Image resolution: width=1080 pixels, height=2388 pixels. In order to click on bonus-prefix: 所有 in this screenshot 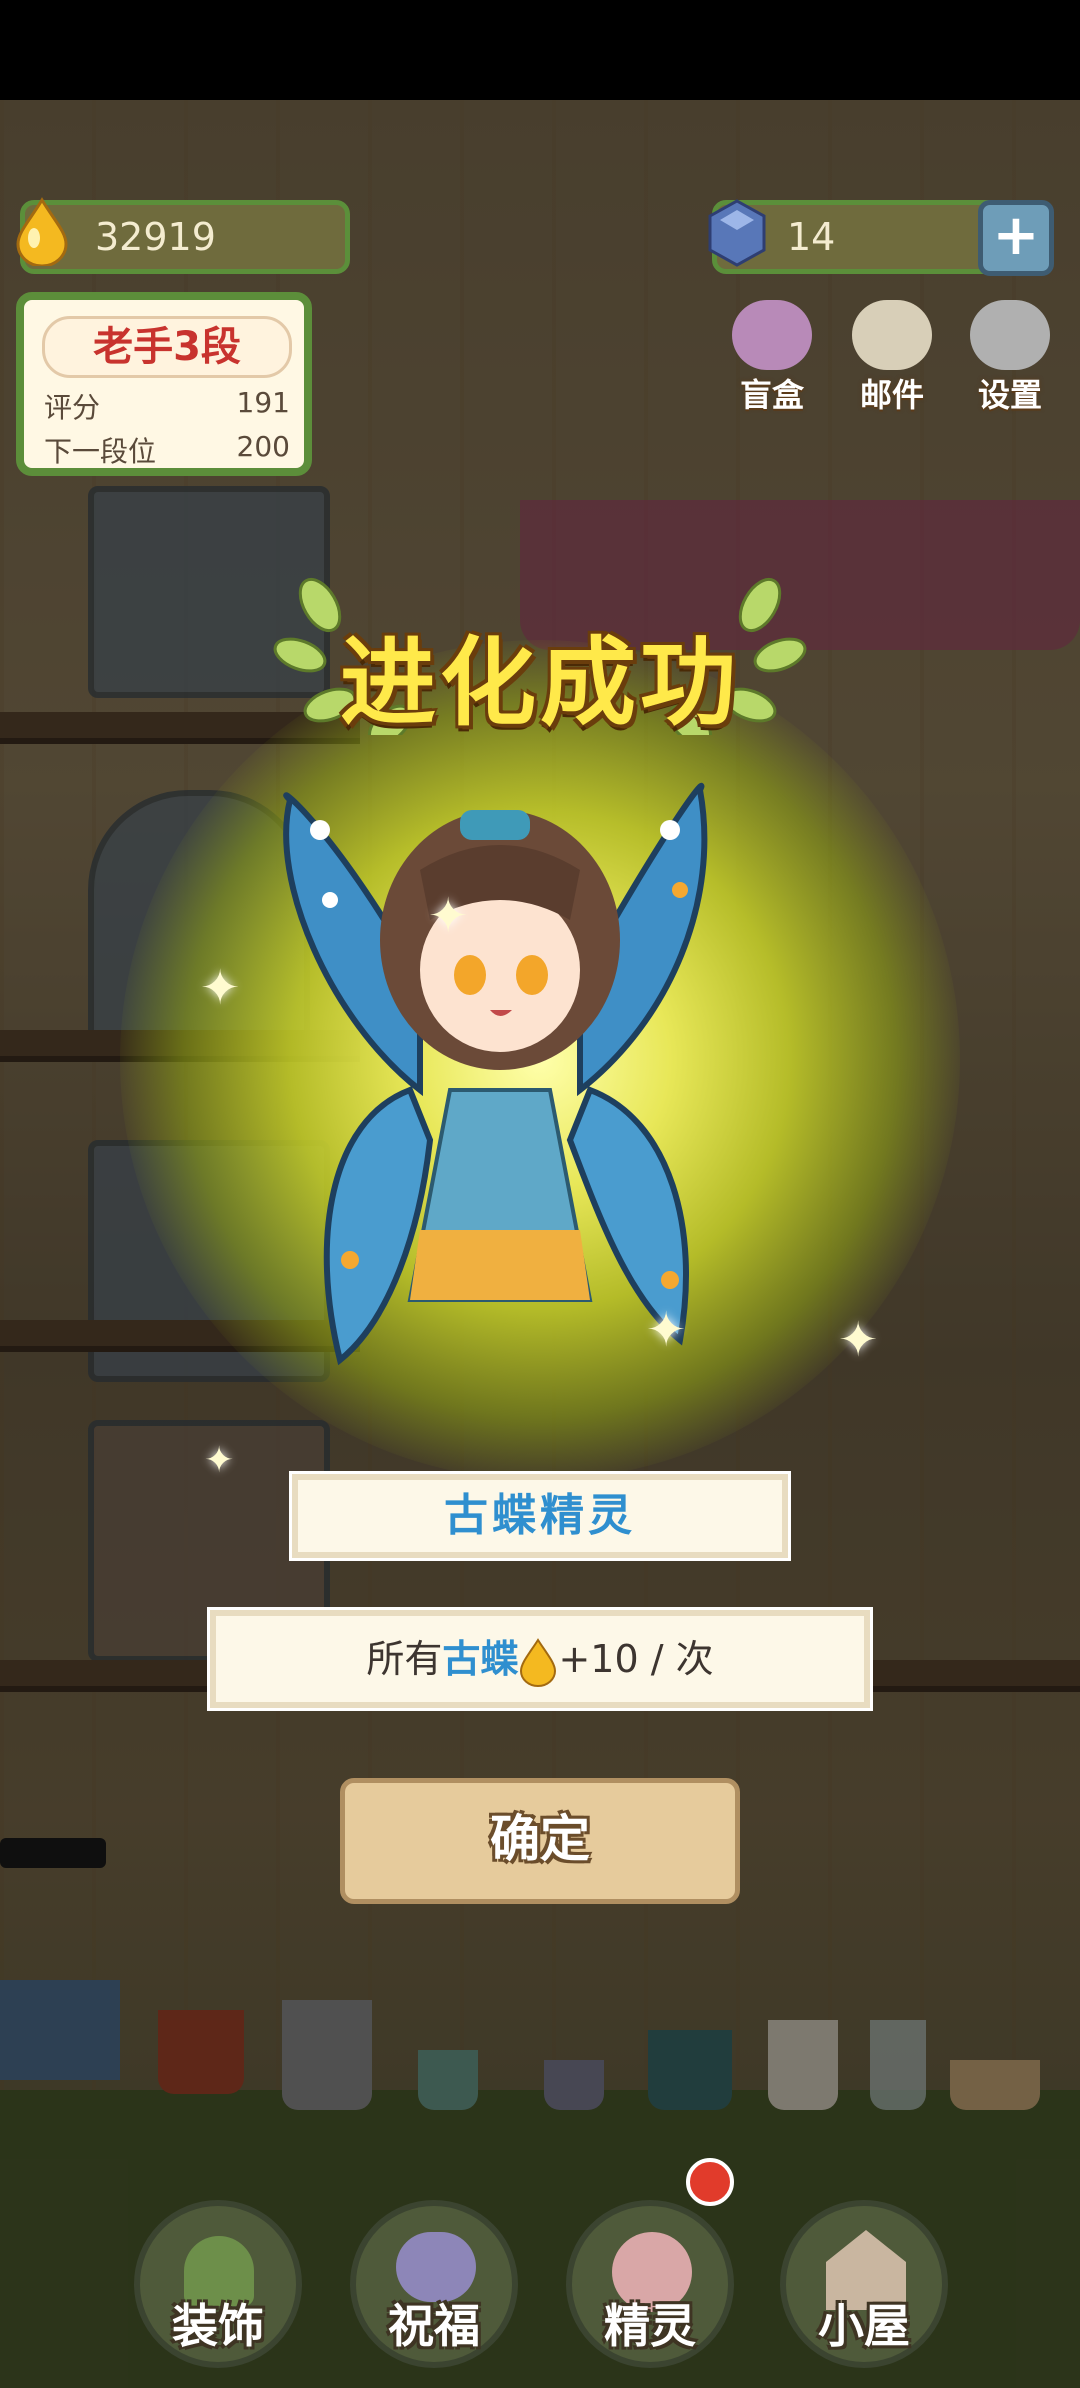, I will do `click(404, 1659)`.